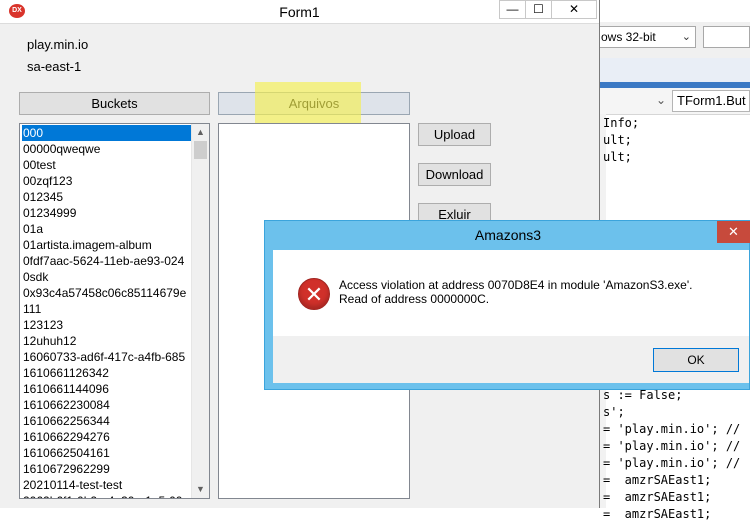 The width and height of the screenshot is (750, 523). I want to click on annotation-highlight, so click(308, 103).